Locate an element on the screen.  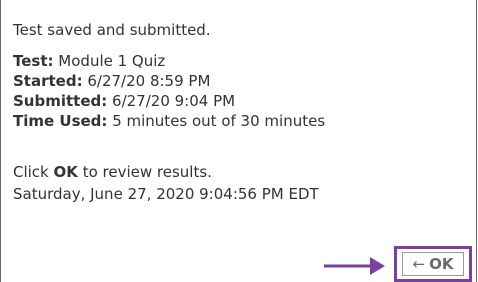
review-instruction: Click OK to review results. is located at coordinates (166, 172).